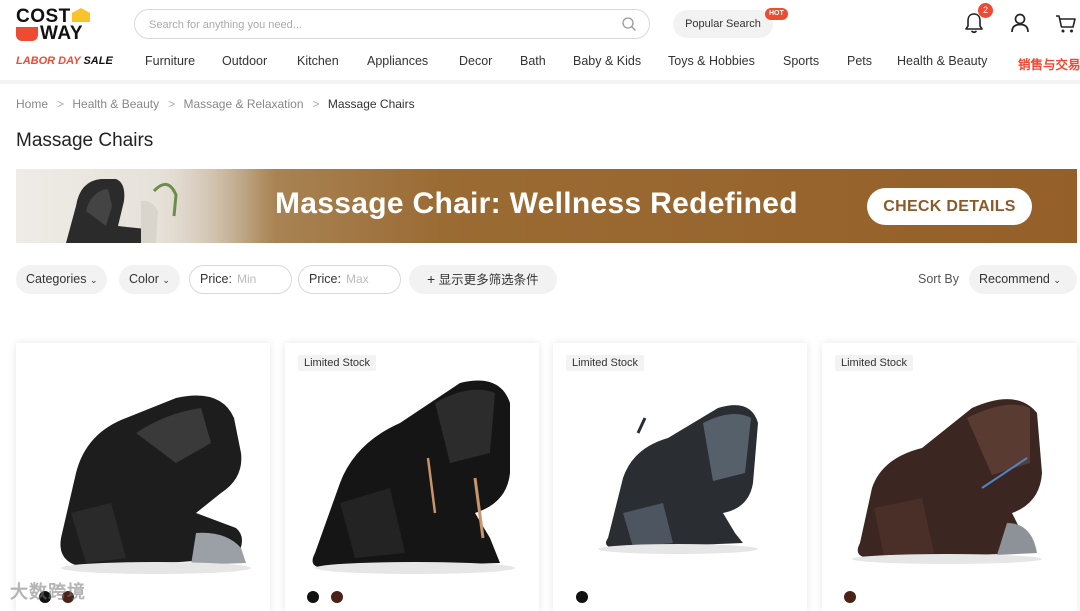  What do you see at coordinates (540, 82) in the screenshot?
I see `header-divider` at bounding box center [540, 82].